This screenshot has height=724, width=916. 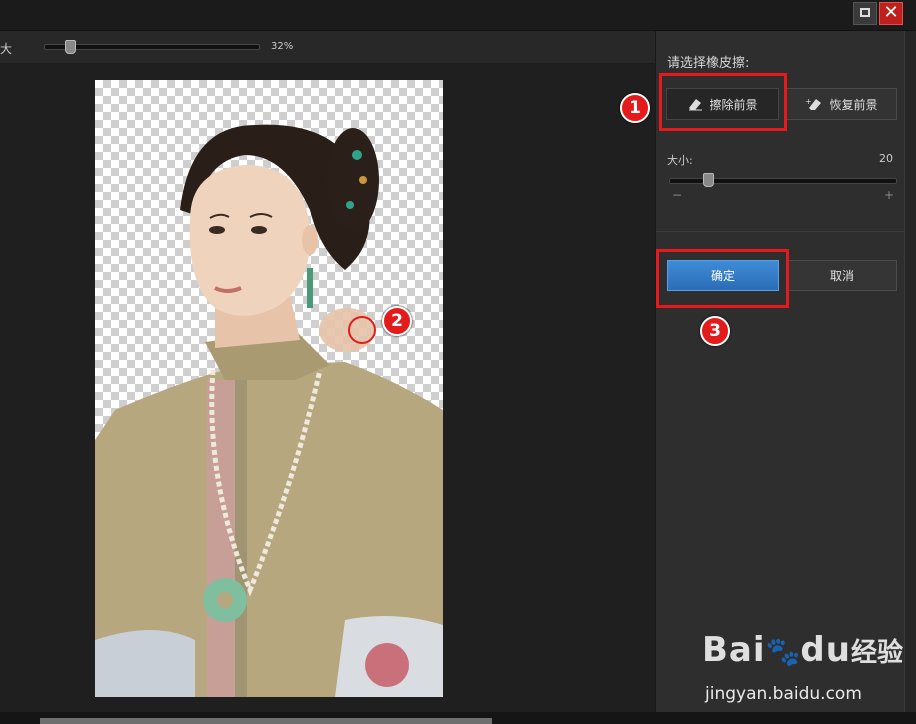 What do you see at coordinates (783, 651) in the screenshot?
I see `paw-icon: 🐾` at bounding box center [783, 651].